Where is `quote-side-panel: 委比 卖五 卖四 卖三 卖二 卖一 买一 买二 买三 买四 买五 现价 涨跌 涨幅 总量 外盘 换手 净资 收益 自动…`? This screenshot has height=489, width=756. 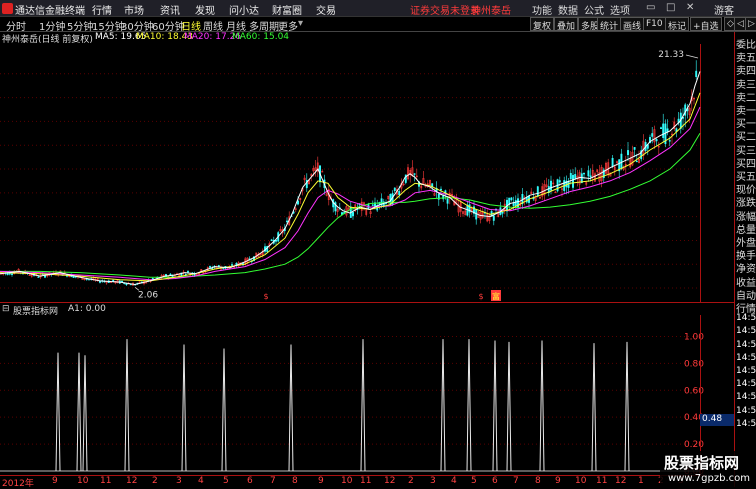 quote-side-panel: 委比 卖五 卖四 卖三 卖二 卖一 买一 买二 买三 买四 买五 现价 涨跌 涨幅 总量 外盘 换手 净资 收益 自动… is located at coordinates (745, 259).